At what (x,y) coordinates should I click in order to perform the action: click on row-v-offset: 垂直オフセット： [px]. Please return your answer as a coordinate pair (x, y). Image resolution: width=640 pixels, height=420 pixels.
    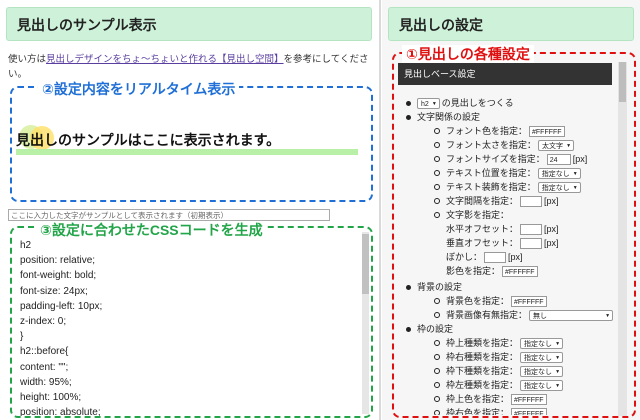
    Looking at the image, I should click on (502, 243).